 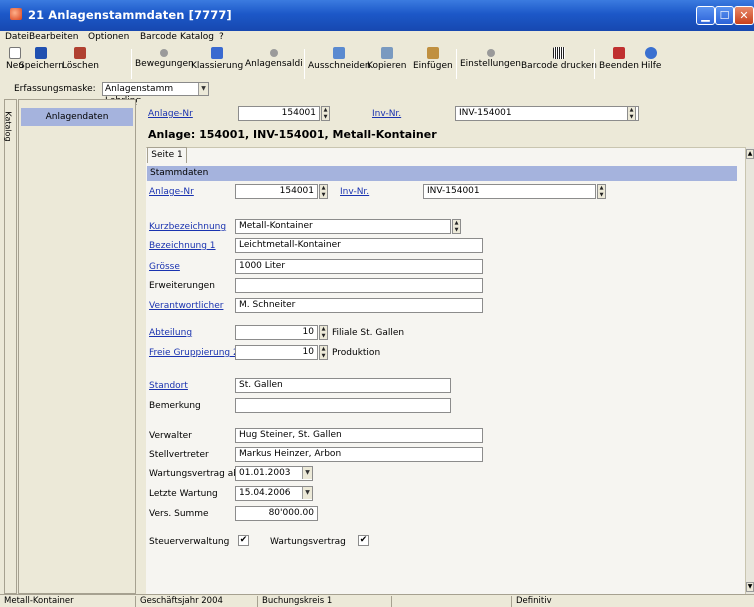 What do you see at coordinates (359, 245) in the screenshot?
I see `bez-input: Leichtmetall-Kontainer` at bounding box center [359, 245].